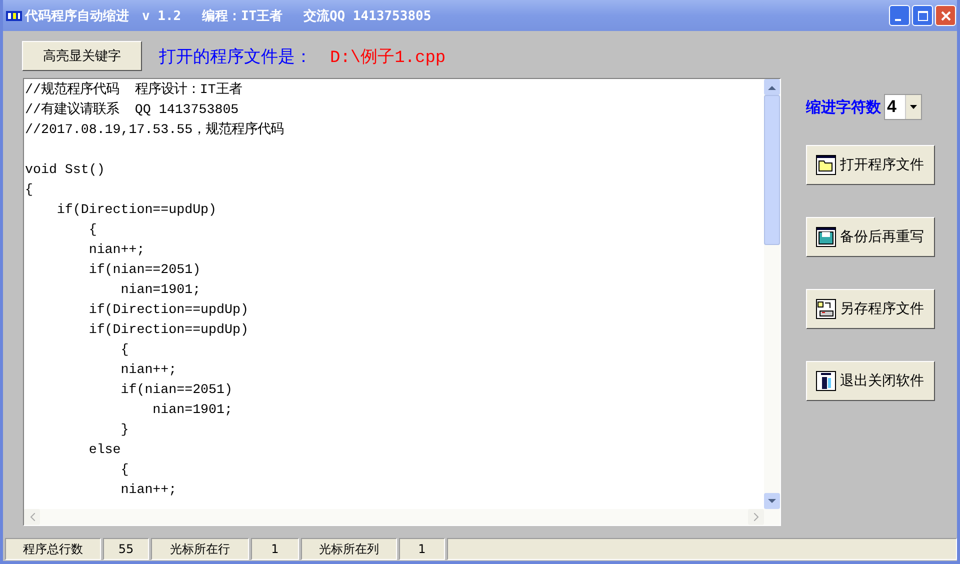 The width and height of the screenshot is (960, 564). What do you see at coordinates (897, 19) in the screenshot?
I see `minimize-icon` at bounding box center [897, 19].